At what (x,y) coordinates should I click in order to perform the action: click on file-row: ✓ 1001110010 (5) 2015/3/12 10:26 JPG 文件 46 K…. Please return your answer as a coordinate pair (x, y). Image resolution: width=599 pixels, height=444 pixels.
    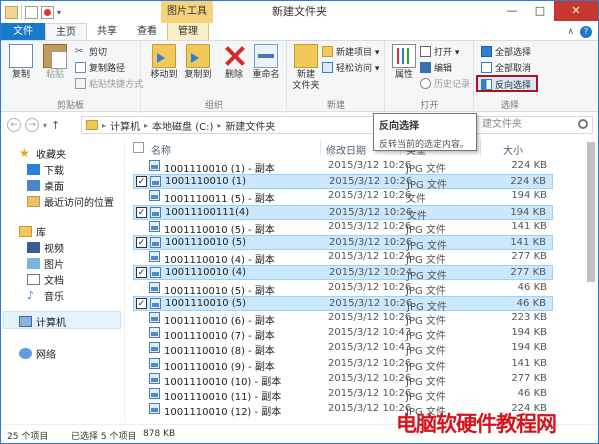
    Looking at the image, I should click on (343, 304).